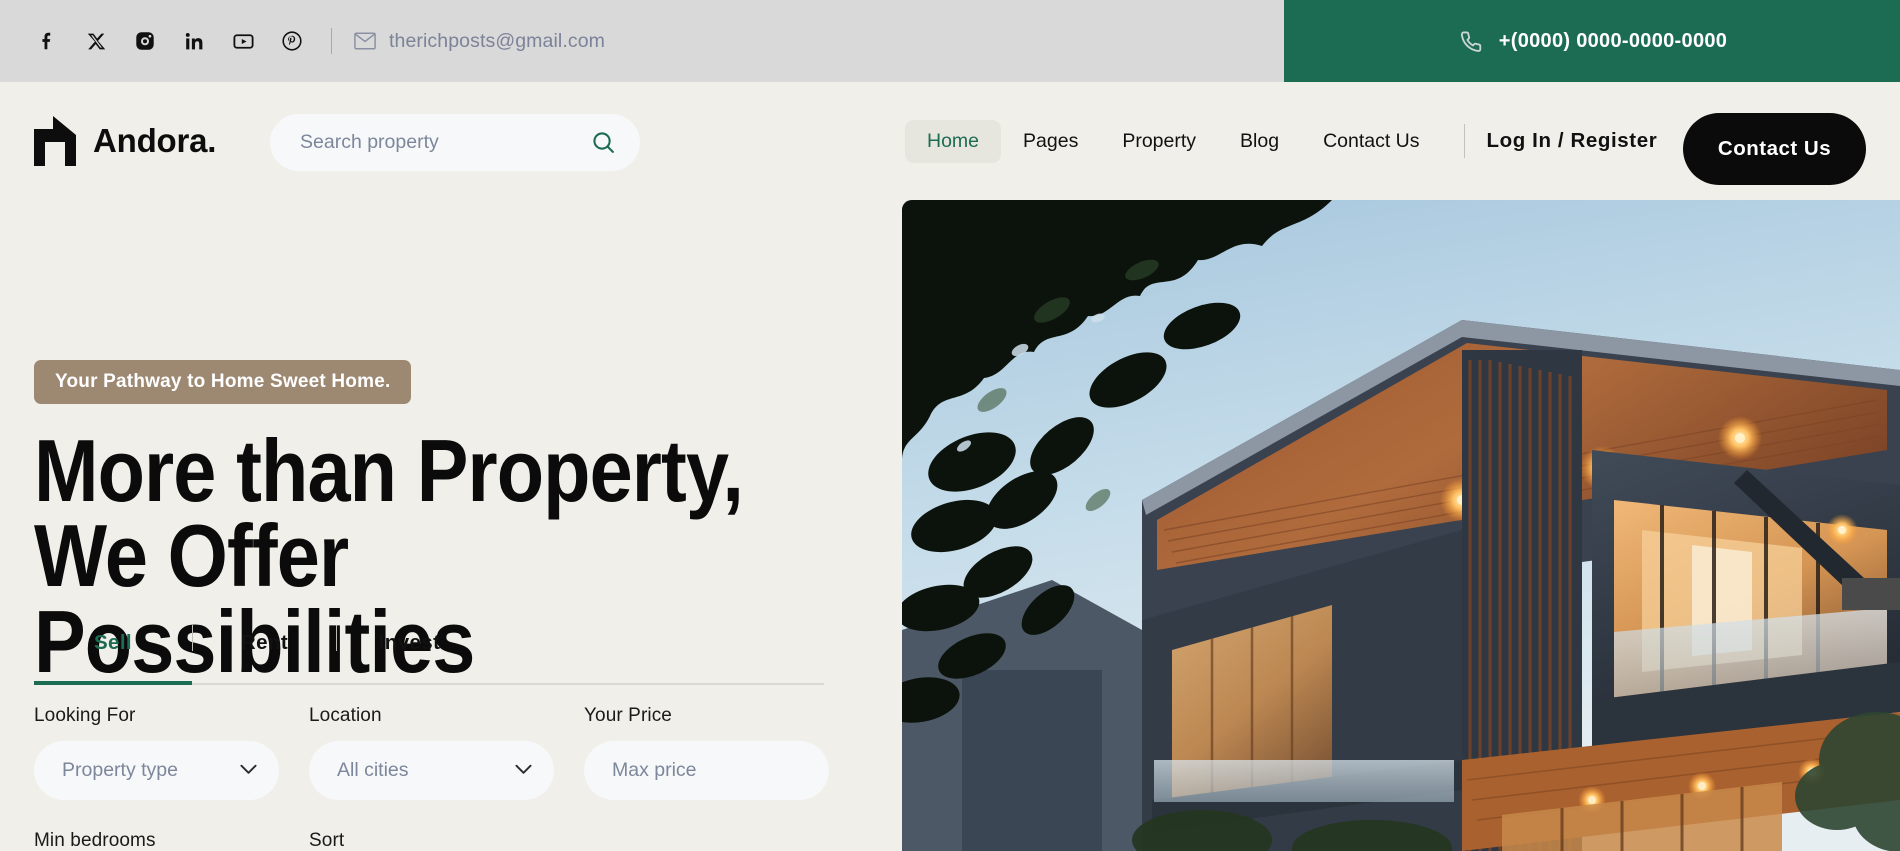 This screenshot has height=851, width=1900. I want to click on hero-badge: Your Pathway to Home Sweet Home., so click(223, 382).